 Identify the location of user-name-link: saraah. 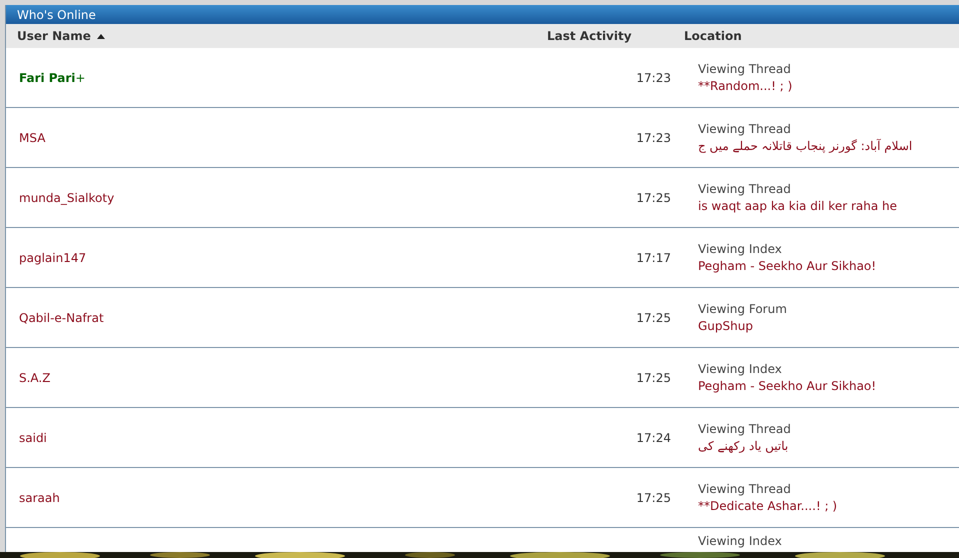
(39, 497).